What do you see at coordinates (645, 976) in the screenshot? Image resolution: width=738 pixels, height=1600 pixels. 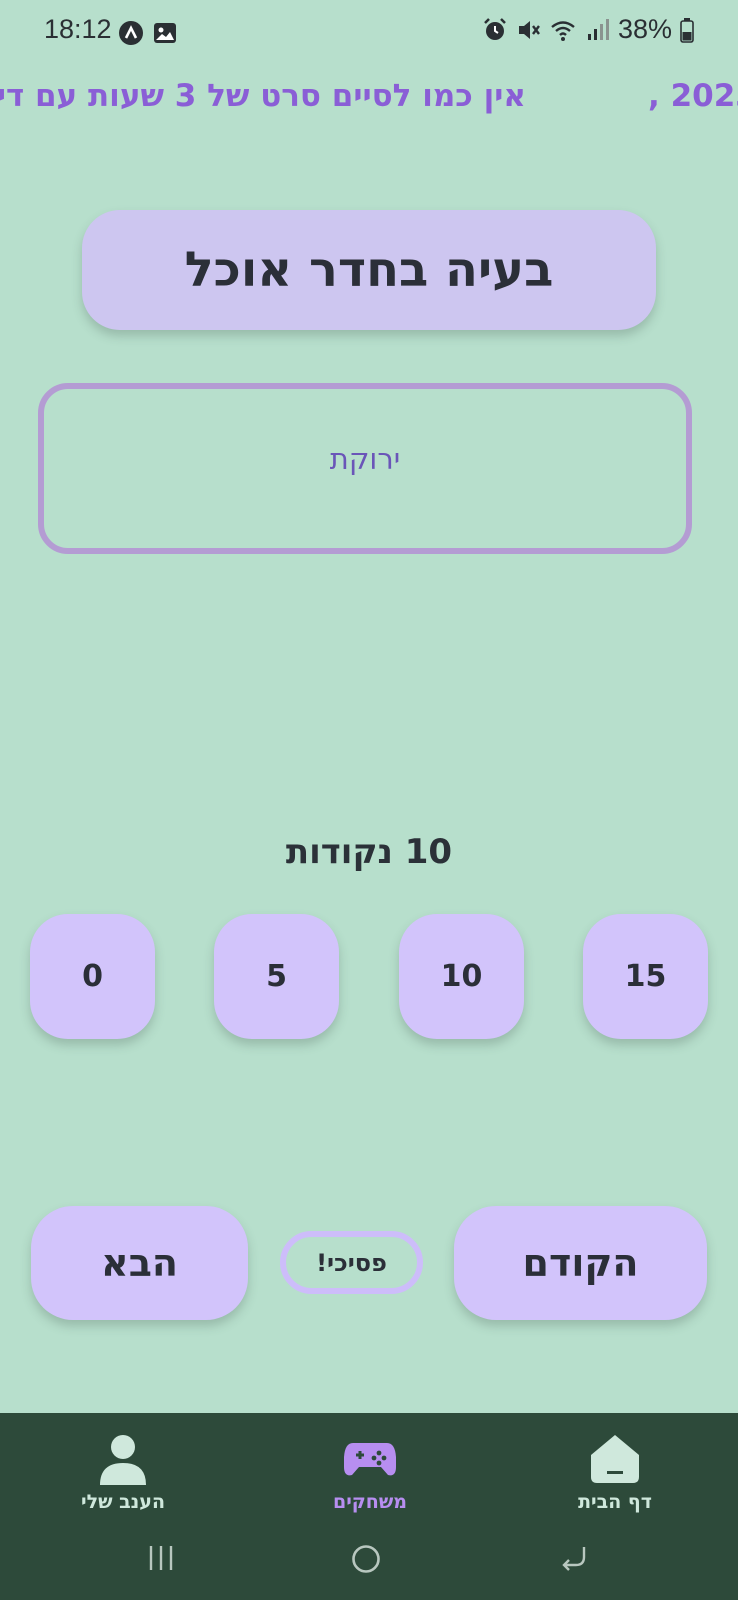 I see `score-button-15: 15` at bounding box center [645, 976].